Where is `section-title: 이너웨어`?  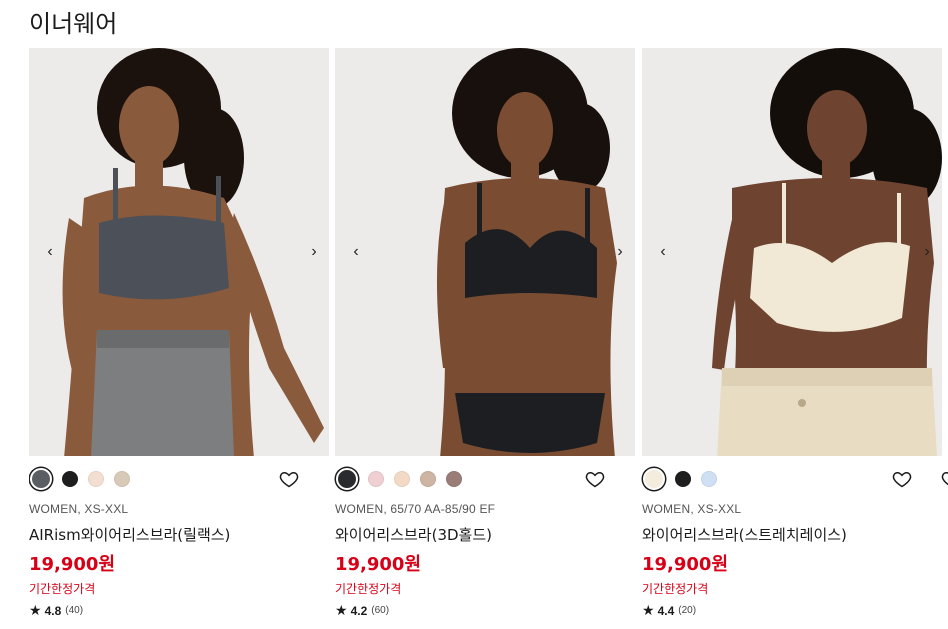
section-title: 이너웨어 is located at coordinates (73, 24).